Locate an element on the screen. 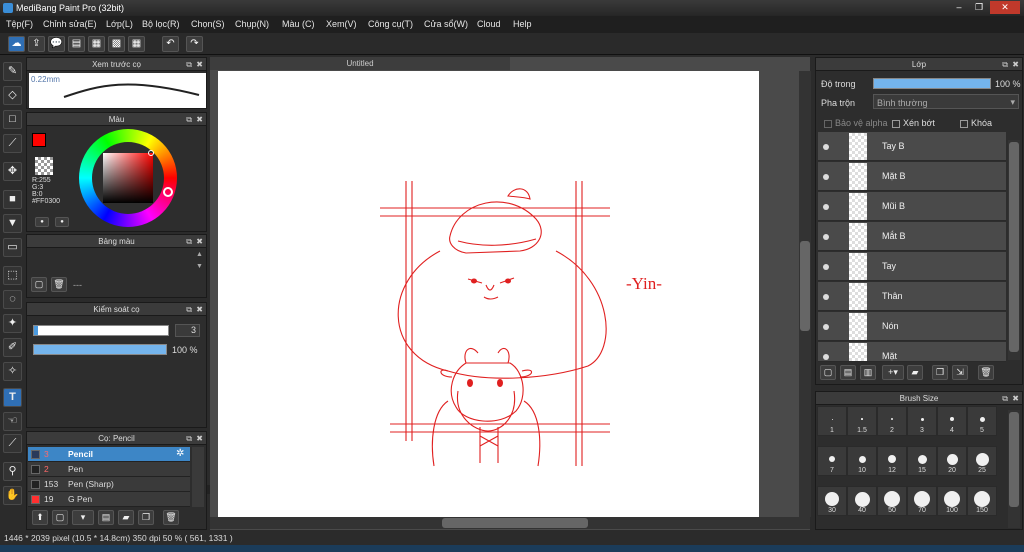 The height and width of the screenshot is (552, 1024). brush-size-cell: 3 is located at coordinates (922, 421).